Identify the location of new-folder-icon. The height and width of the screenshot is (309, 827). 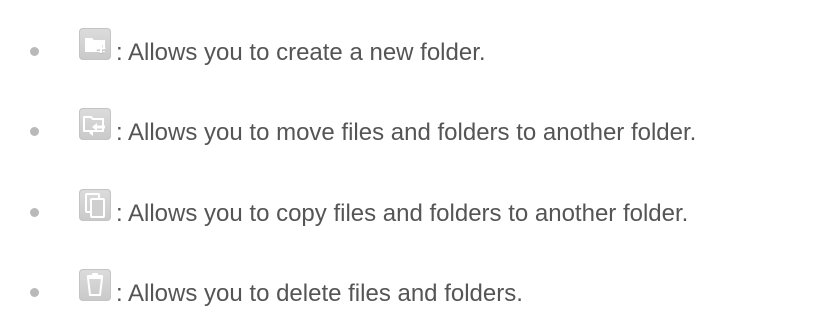
(95, 44).